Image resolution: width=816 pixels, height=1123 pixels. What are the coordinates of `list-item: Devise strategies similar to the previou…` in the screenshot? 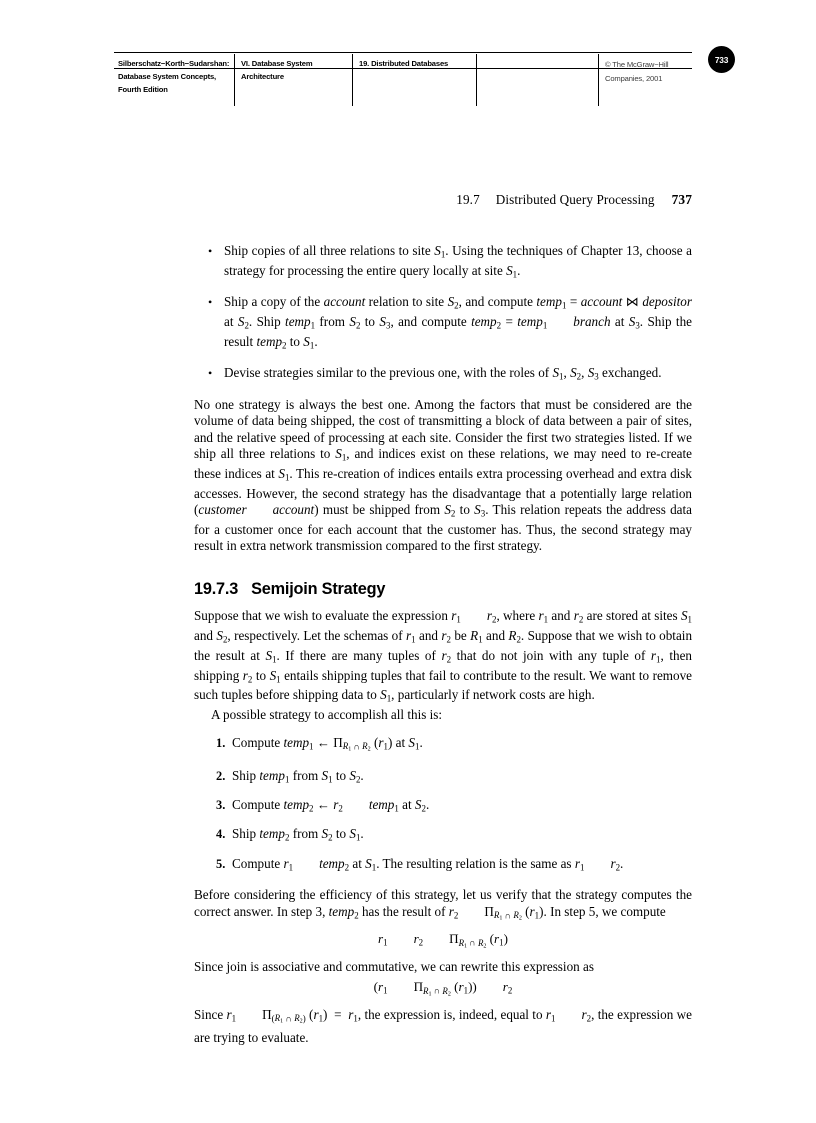 It's located at (443, 375).